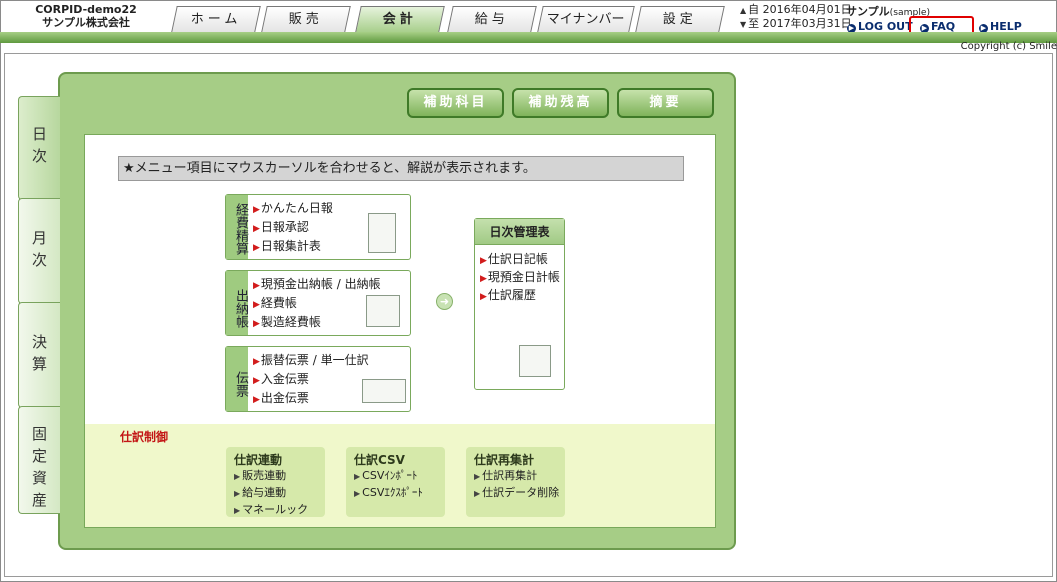  Describe the element at coordinates (384, 391) in the screenshot. I see `slip-icon` at that location.